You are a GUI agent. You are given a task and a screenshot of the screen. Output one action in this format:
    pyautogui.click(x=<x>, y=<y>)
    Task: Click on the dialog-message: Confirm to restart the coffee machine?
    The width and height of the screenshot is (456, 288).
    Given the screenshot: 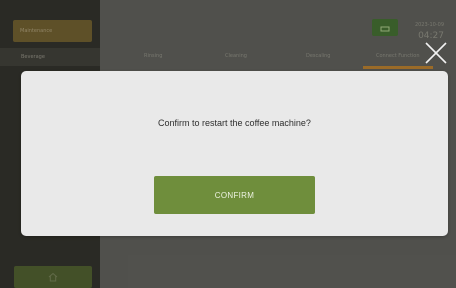 What is the action you would take?
    pyautogui.click(x=234, y=123)
    